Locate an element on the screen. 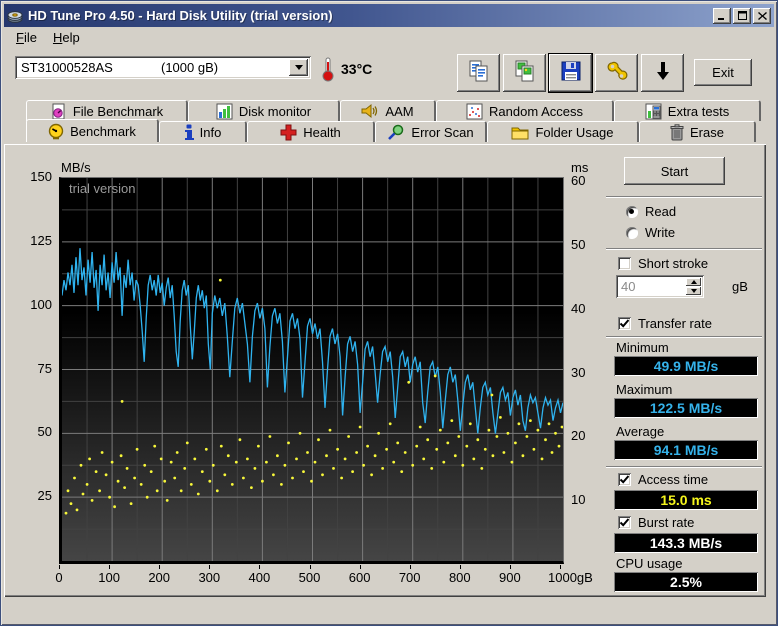 This screenshot has width=778, height=626. spin-down-button is located at coordinates (693, 291).